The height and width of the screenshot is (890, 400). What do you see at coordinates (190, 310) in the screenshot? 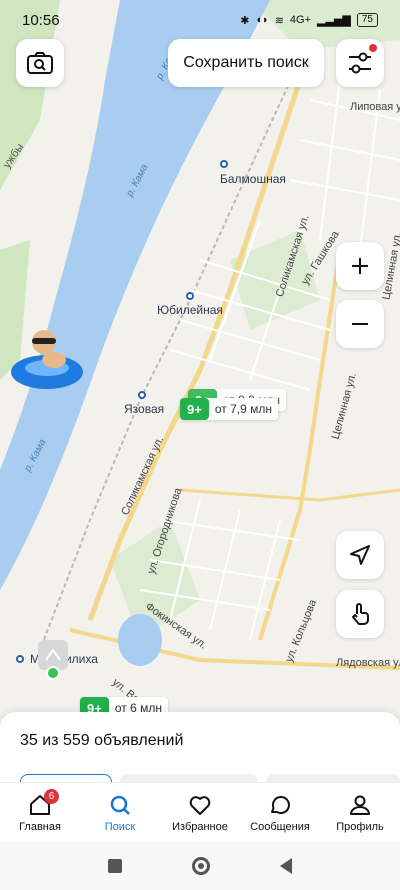
I see `station-label: Юбилейная` at bounding box center [190, 310].